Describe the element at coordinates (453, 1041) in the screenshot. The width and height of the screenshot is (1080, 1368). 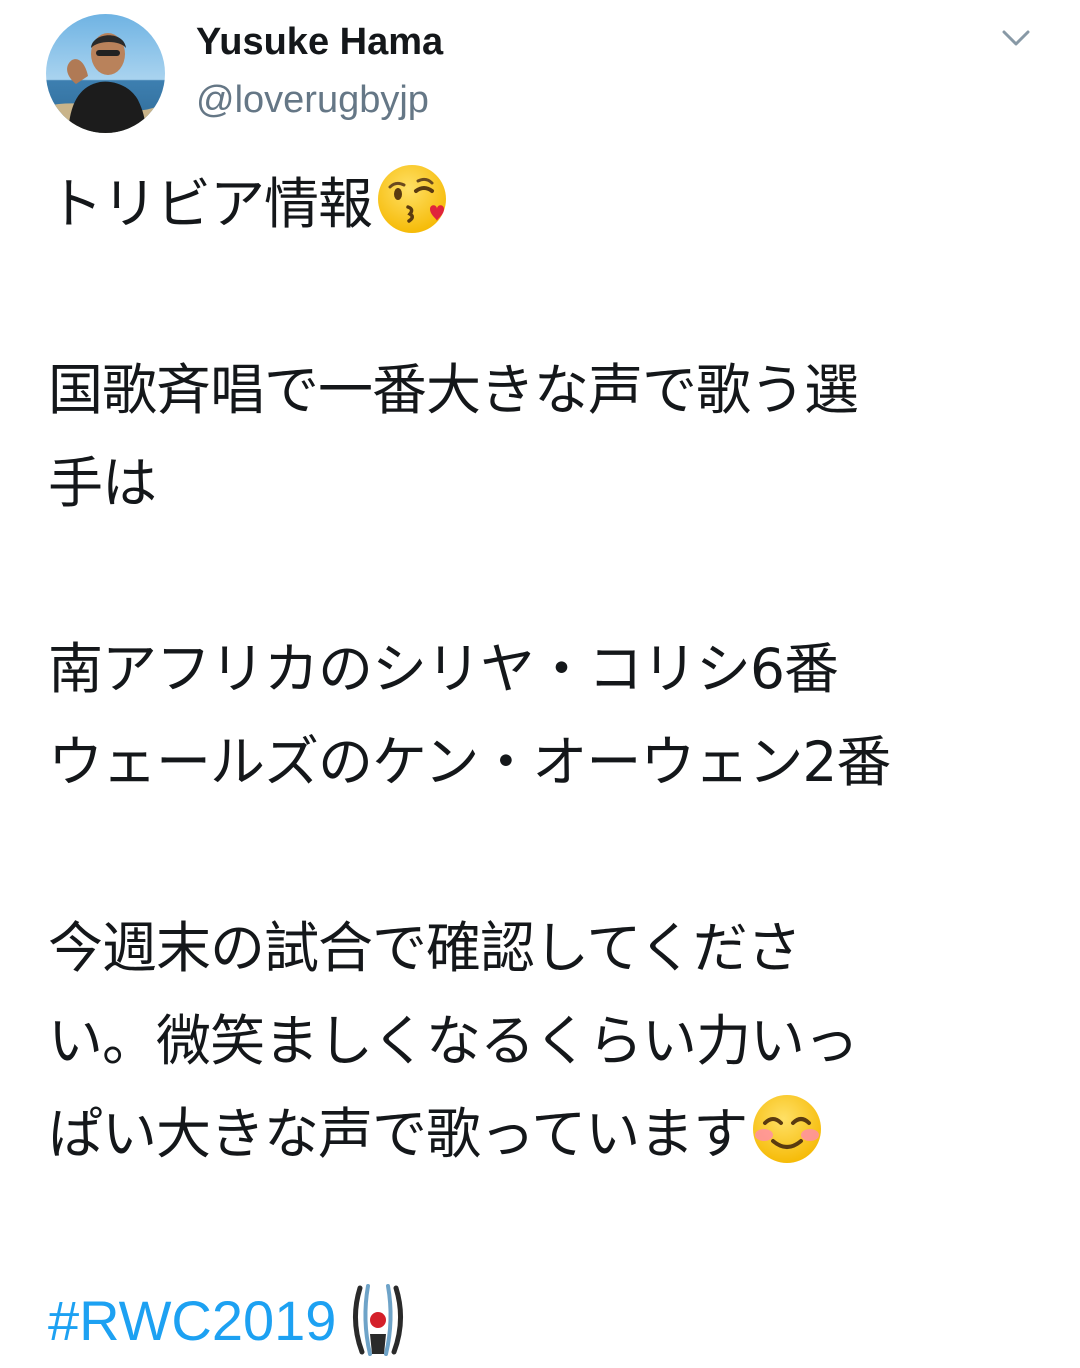
I see `tweet-line: い。微笑ましくなるくらい力いっ` at that location.